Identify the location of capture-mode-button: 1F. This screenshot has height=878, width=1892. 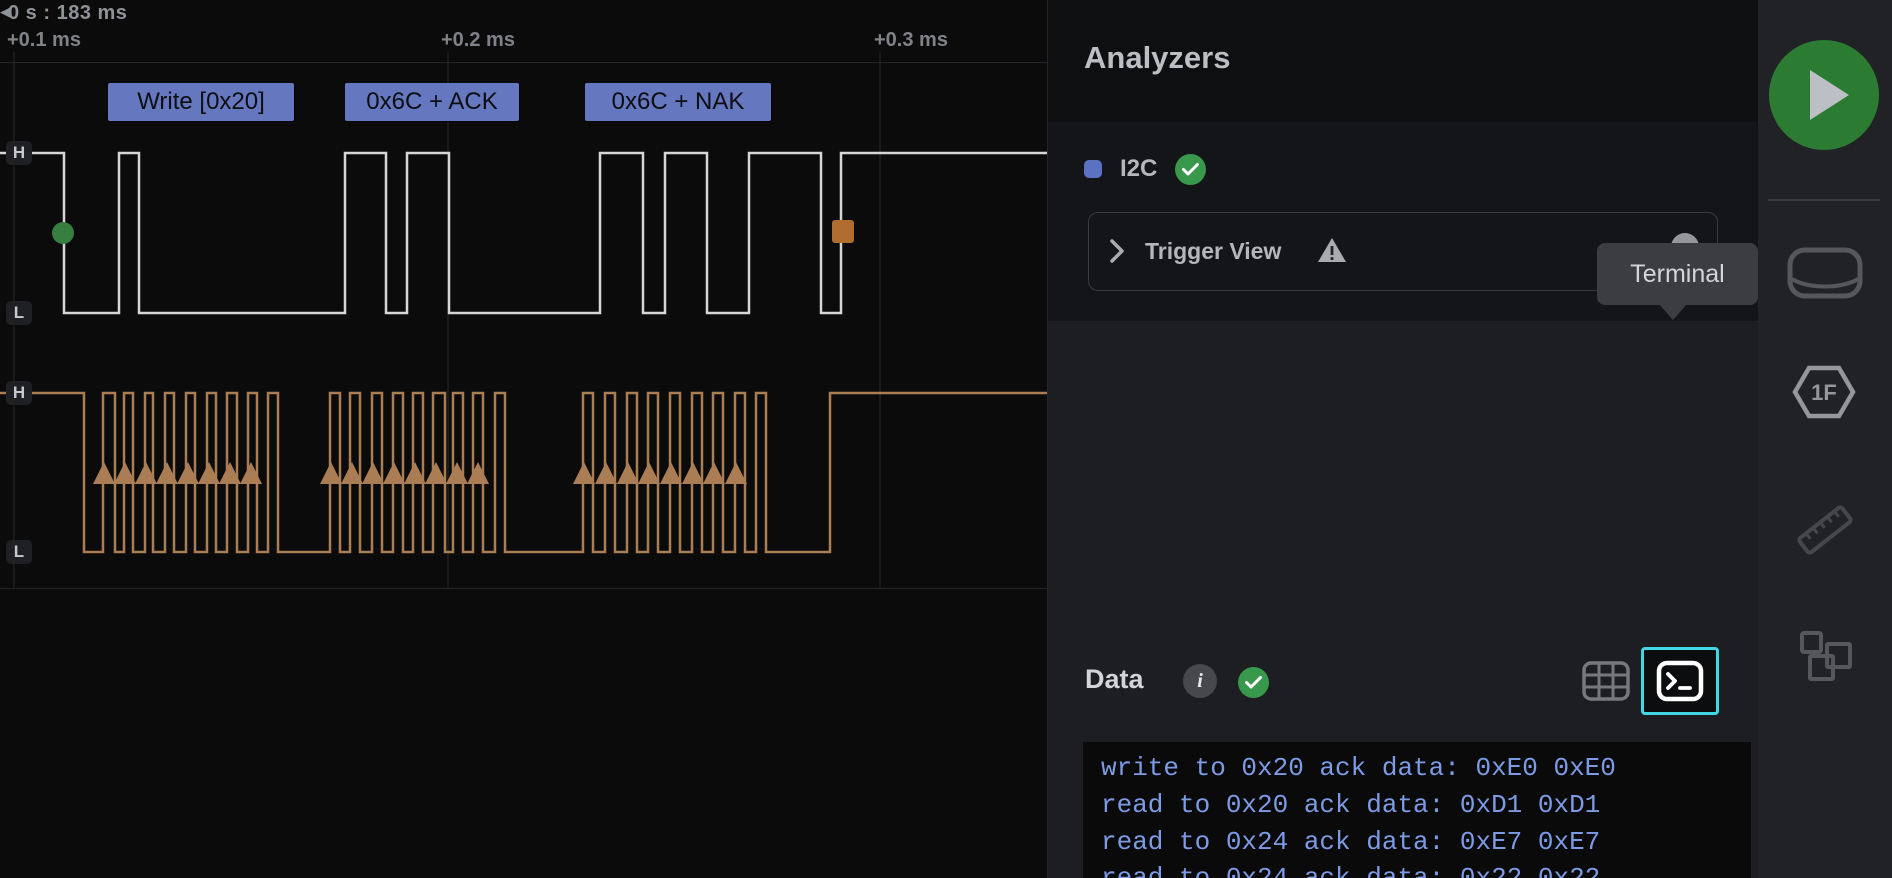
(1824, 394).